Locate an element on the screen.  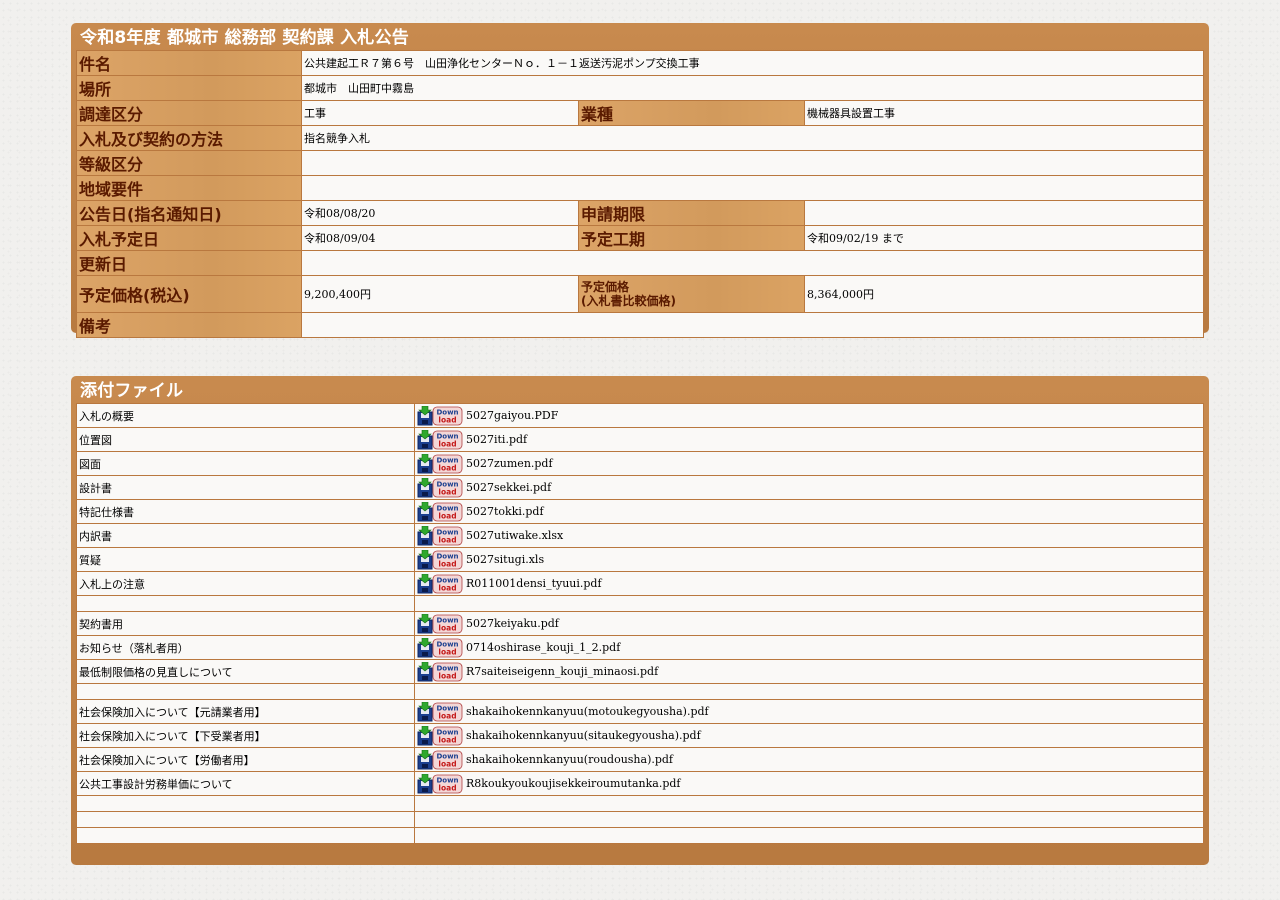
attachment-link: R8koukyoukoujisekkeiroumutanka.pdf is located at coordinates (573, 783).